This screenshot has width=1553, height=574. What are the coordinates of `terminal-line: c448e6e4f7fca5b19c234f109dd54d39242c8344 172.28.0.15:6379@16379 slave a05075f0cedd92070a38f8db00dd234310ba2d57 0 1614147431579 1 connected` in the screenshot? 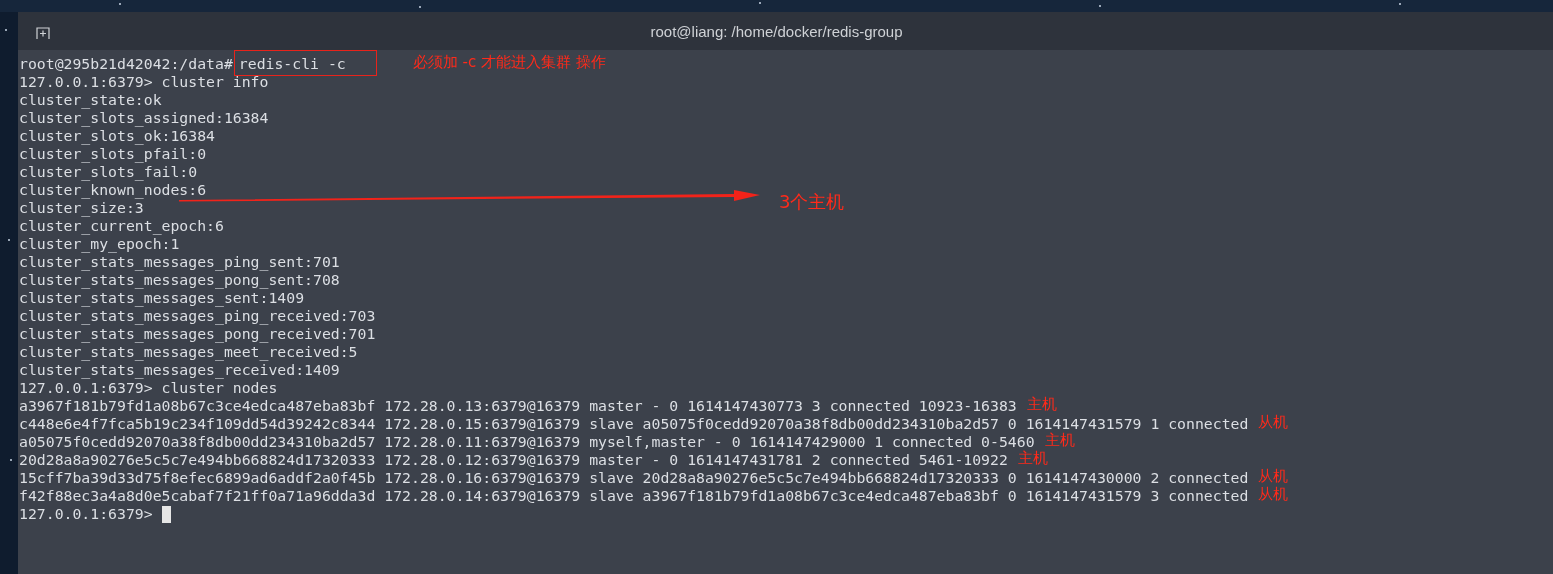 It's located at (634, 423).